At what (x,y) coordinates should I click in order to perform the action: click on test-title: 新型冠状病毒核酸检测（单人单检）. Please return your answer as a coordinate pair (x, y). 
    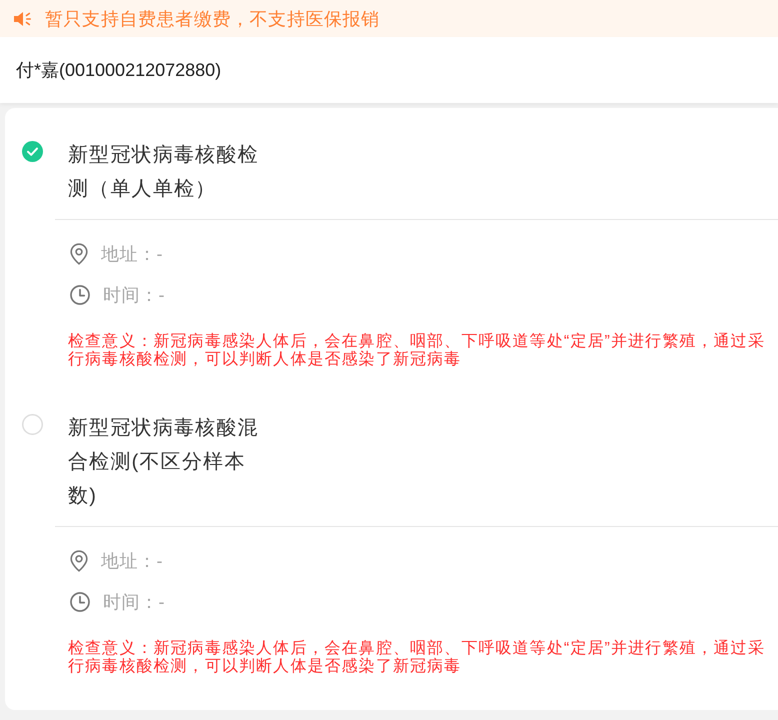
    Looking at the image, I should click on (164, 172).